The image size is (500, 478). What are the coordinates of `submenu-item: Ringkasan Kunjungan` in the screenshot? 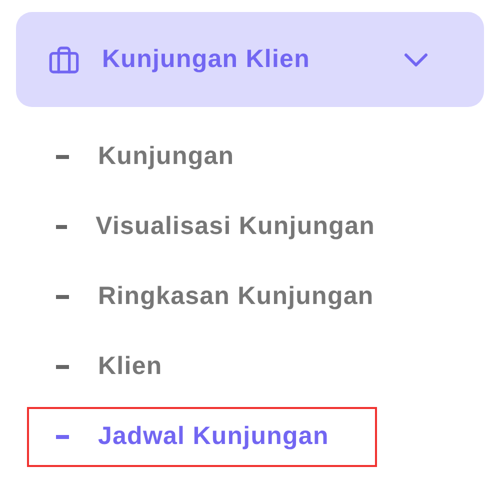 It's located at (202, 297).